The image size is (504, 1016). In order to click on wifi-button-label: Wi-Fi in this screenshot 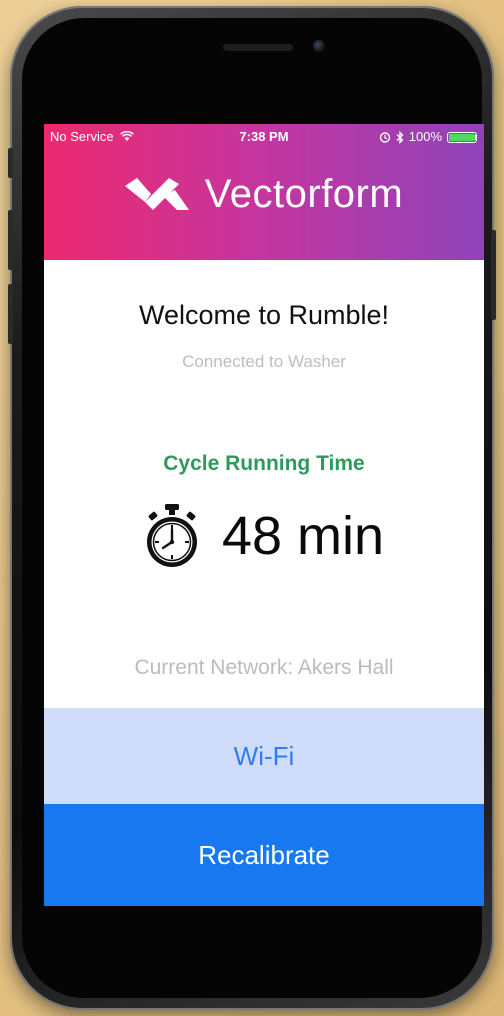, I will do `click(264, 755)`.